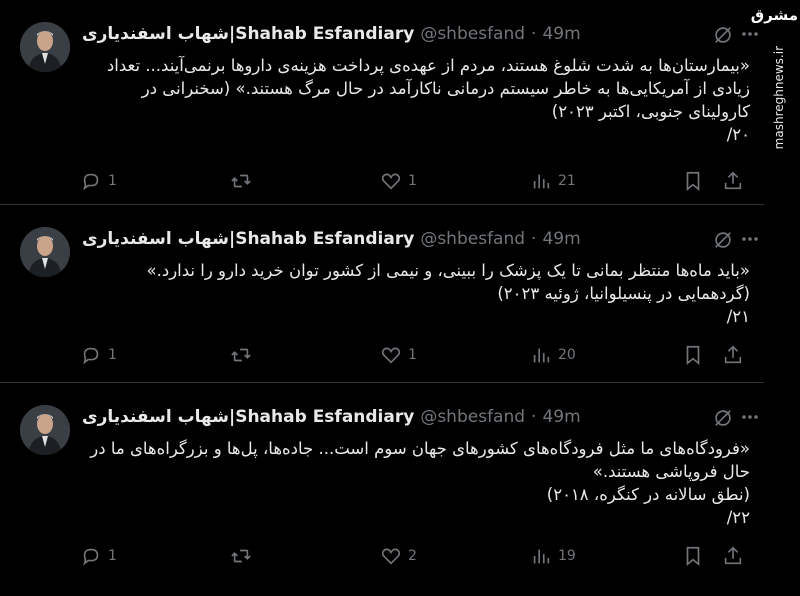 The height and width of the screenshot is (596, 800). What do you see at coordinates (779, 98) in the screenshot?
I see `watermark-site: mashreghnews.ir` at bounding box center [779, 98].